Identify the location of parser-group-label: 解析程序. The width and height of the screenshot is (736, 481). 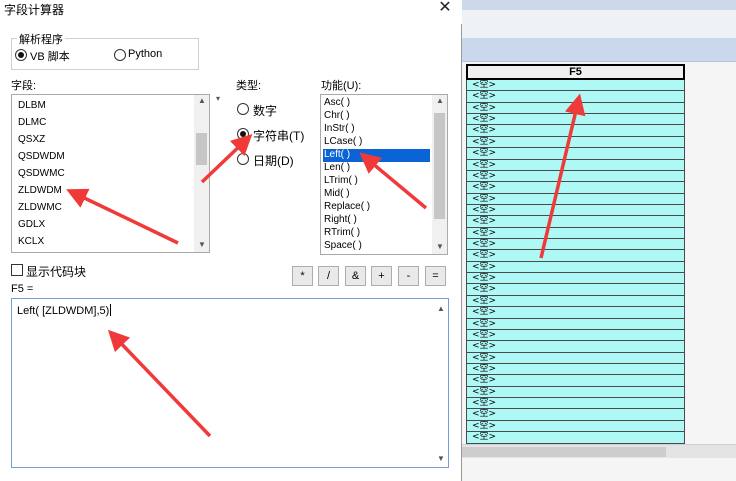
(41, 39).